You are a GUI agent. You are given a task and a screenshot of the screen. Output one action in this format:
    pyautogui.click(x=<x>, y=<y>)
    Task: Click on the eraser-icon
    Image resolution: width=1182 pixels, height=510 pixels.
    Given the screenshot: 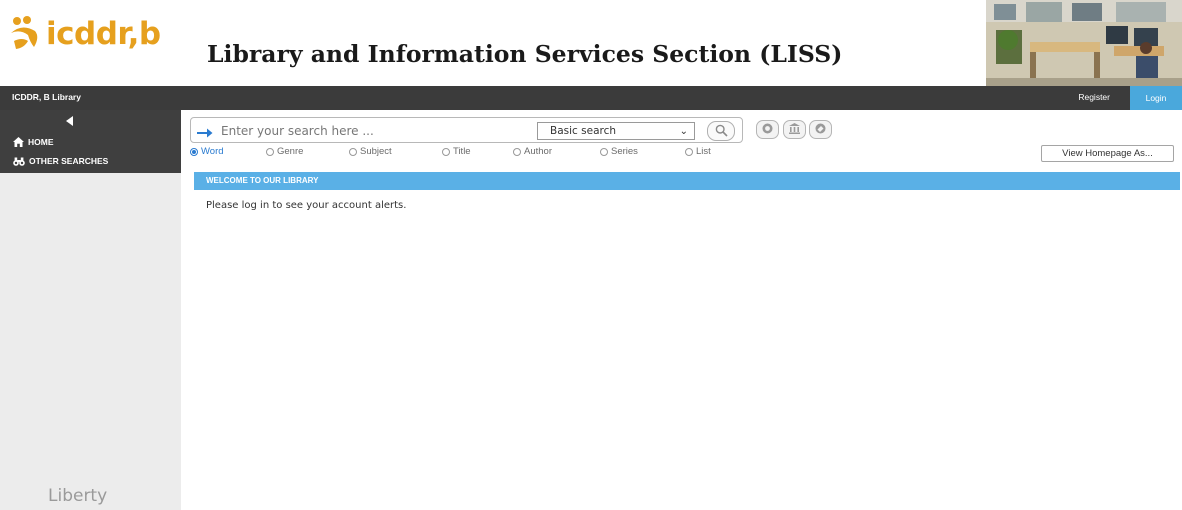 What is the action you would take?
    pyautogui.click(x=820, y=129)
    